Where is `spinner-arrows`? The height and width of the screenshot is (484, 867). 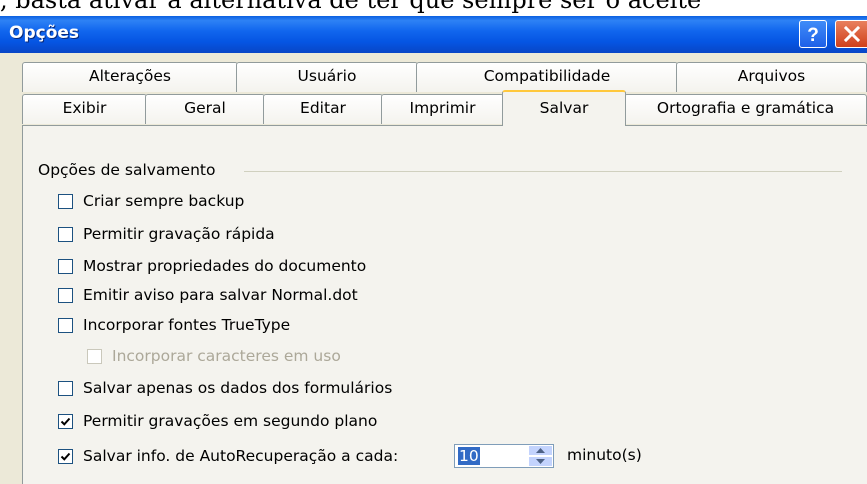 spinner-arrows is located at coordinates (540, 456).